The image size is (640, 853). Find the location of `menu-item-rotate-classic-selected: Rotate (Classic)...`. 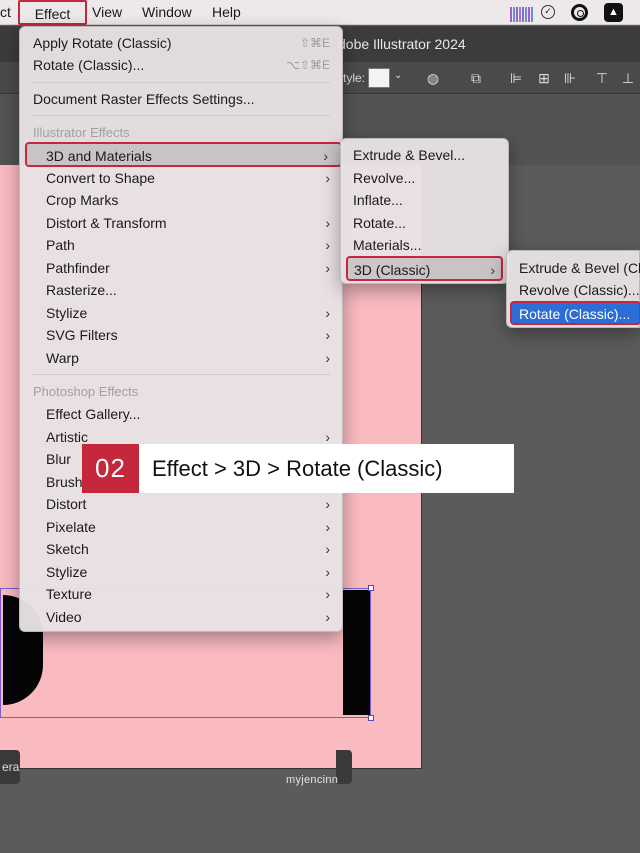

menu-item-rotate-classic-selected: Rotate (Classic)... is located at coordinates (575, 313).